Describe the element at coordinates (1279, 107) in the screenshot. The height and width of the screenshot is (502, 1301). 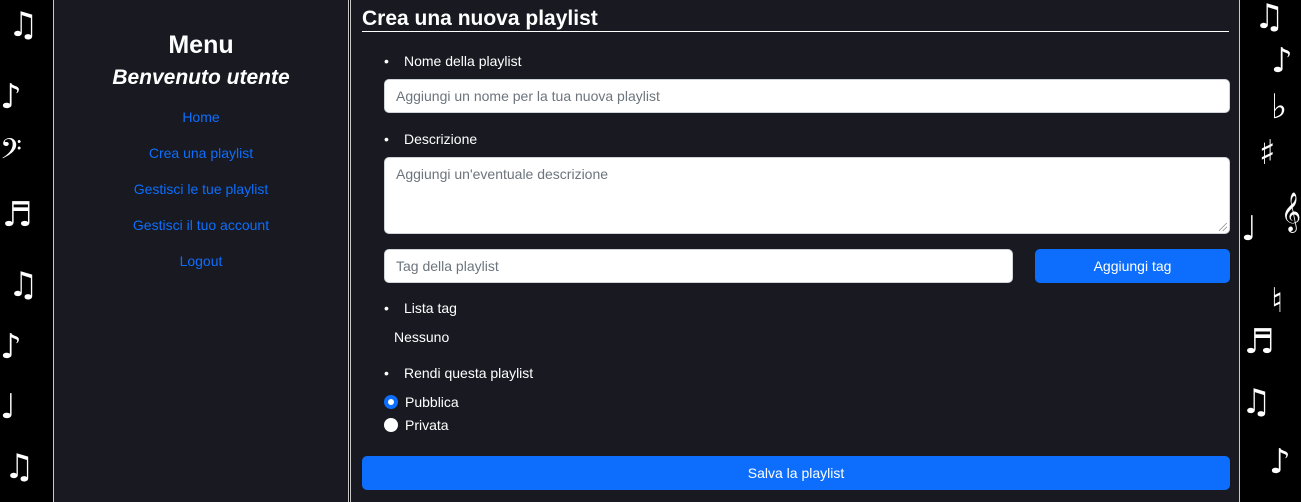
I see `flat-icon: ♭` at that location.